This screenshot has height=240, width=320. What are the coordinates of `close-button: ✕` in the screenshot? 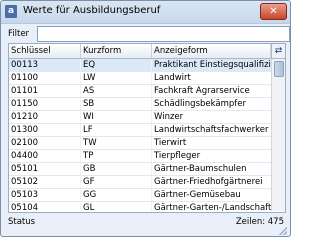 It's located at (273, 11).